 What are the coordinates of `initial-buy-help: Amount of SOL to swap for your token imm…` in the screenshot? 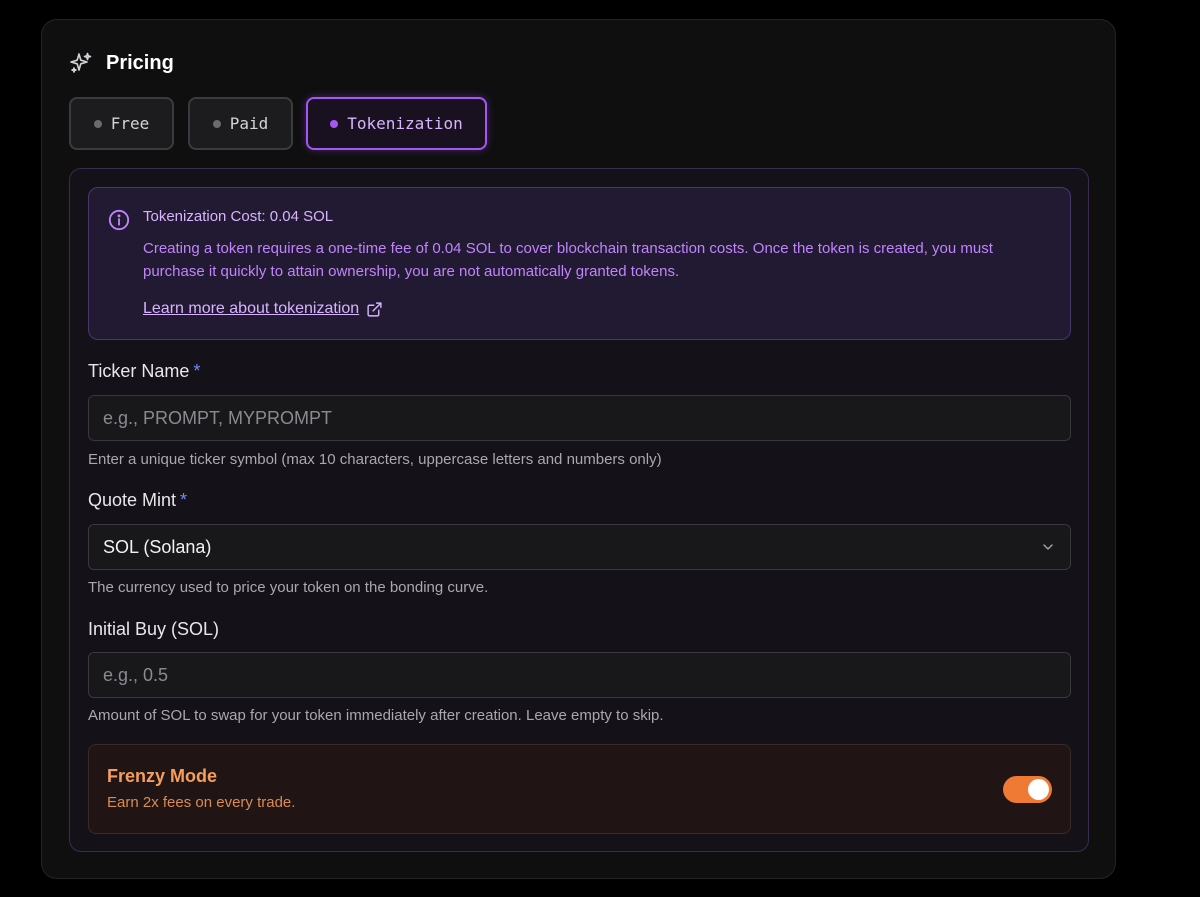 It's located at (376, 715).